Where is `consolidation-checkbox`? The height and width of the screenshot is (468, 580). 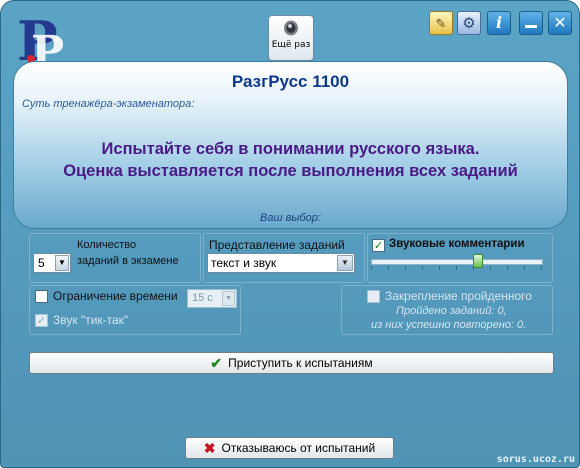 consolidation-checkbox is located at coordinates (373, 296).